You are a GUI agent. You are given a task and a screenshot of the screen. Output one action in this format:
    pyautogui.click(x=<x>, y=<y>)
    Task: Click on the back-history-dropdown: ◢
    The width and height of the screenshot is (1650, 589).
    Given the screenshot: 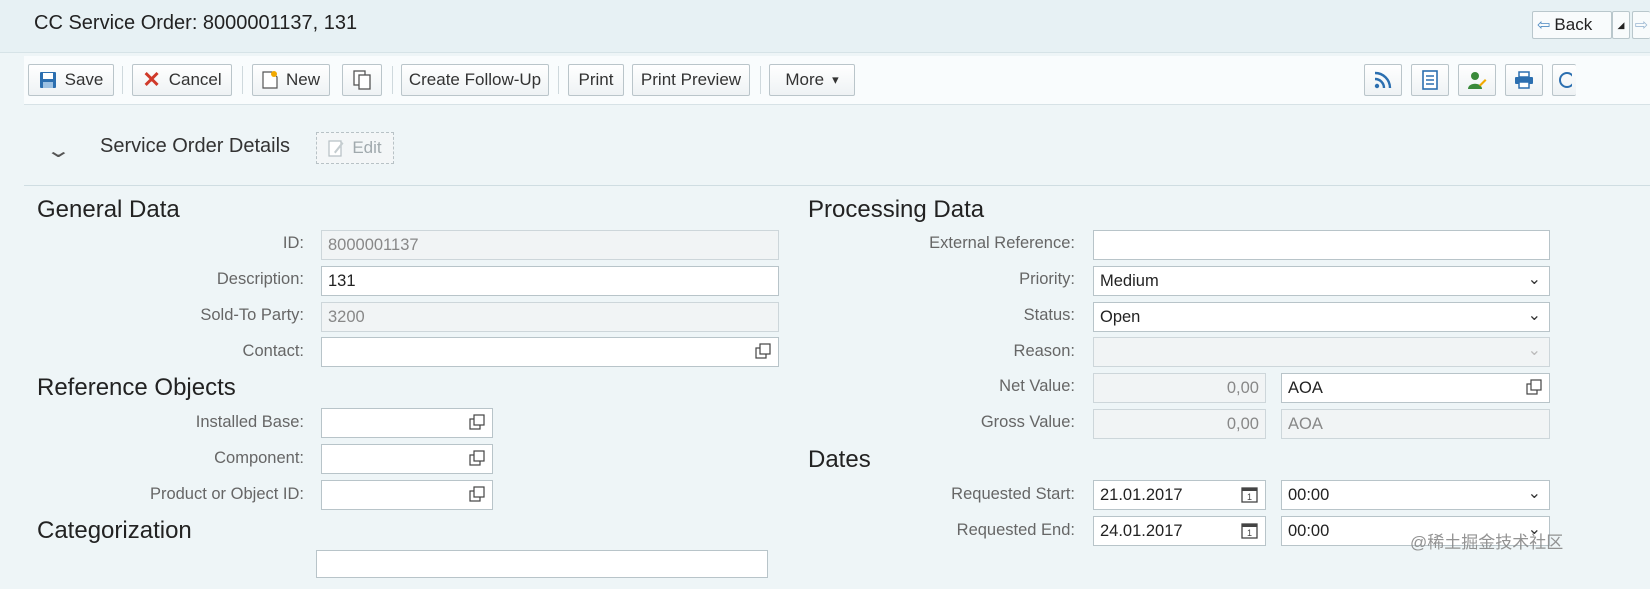 What is the action you would take?
    pyautogui.click(x=1621, y=25)
    